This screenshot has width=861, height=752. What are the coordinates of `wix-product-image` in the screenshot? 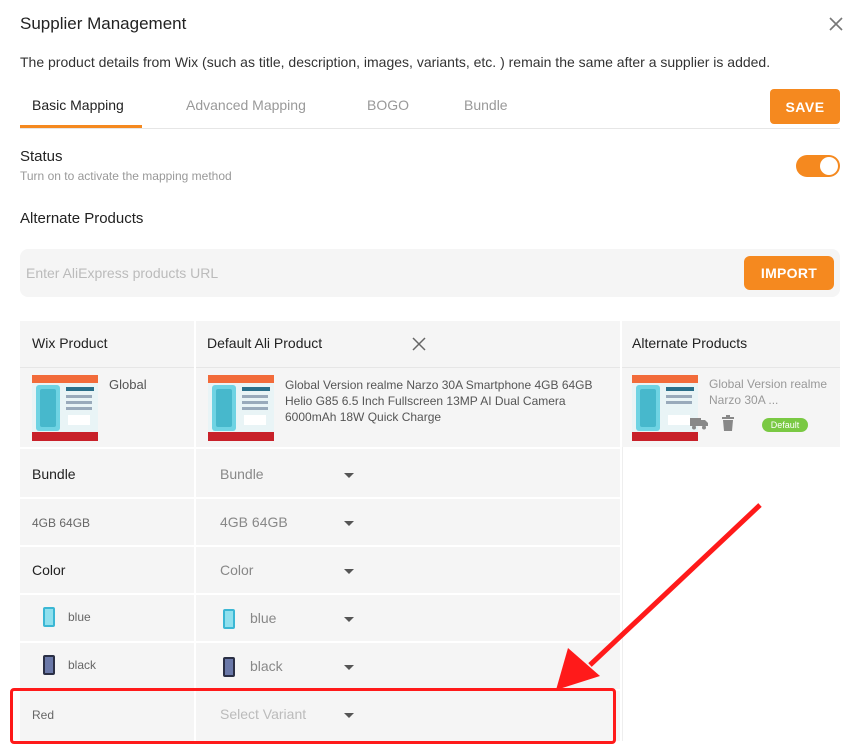 It's located at (65, 408).